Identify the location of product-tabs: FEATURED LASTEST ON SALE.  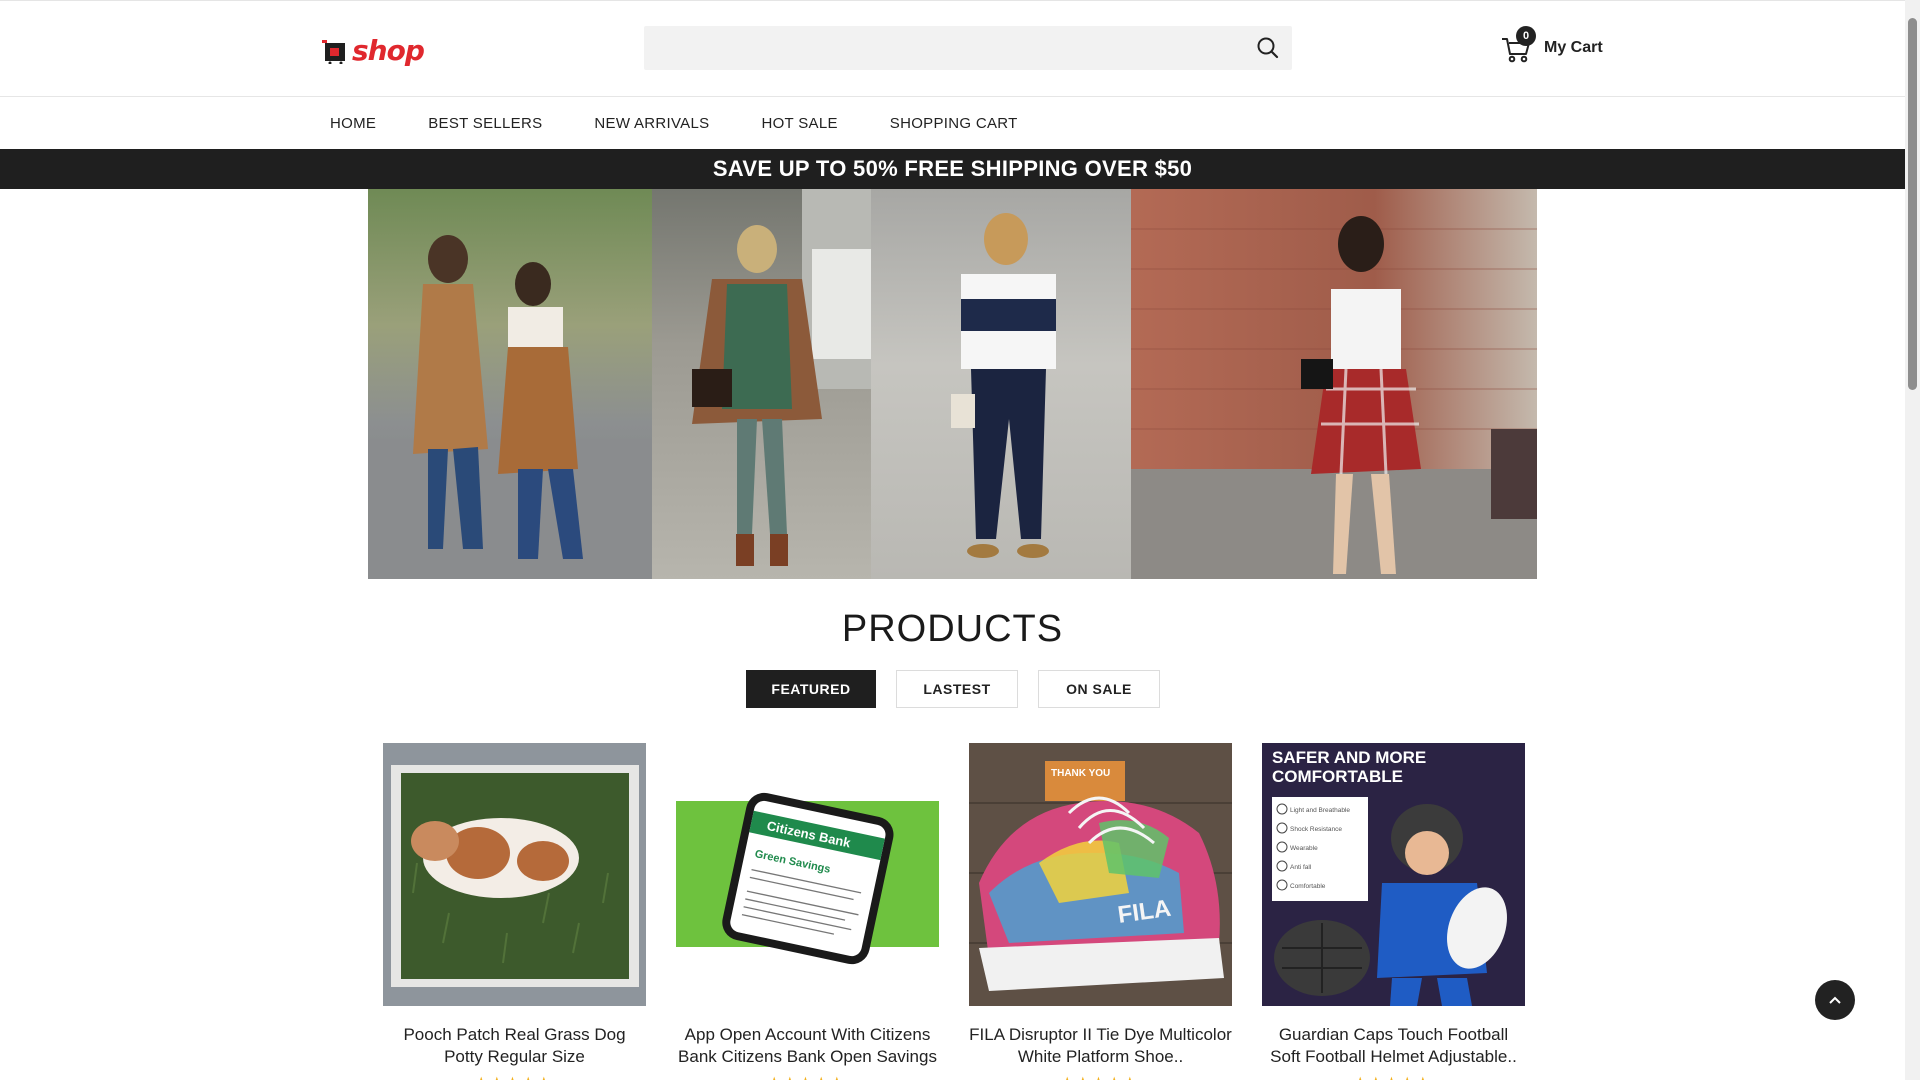
(963, 689).